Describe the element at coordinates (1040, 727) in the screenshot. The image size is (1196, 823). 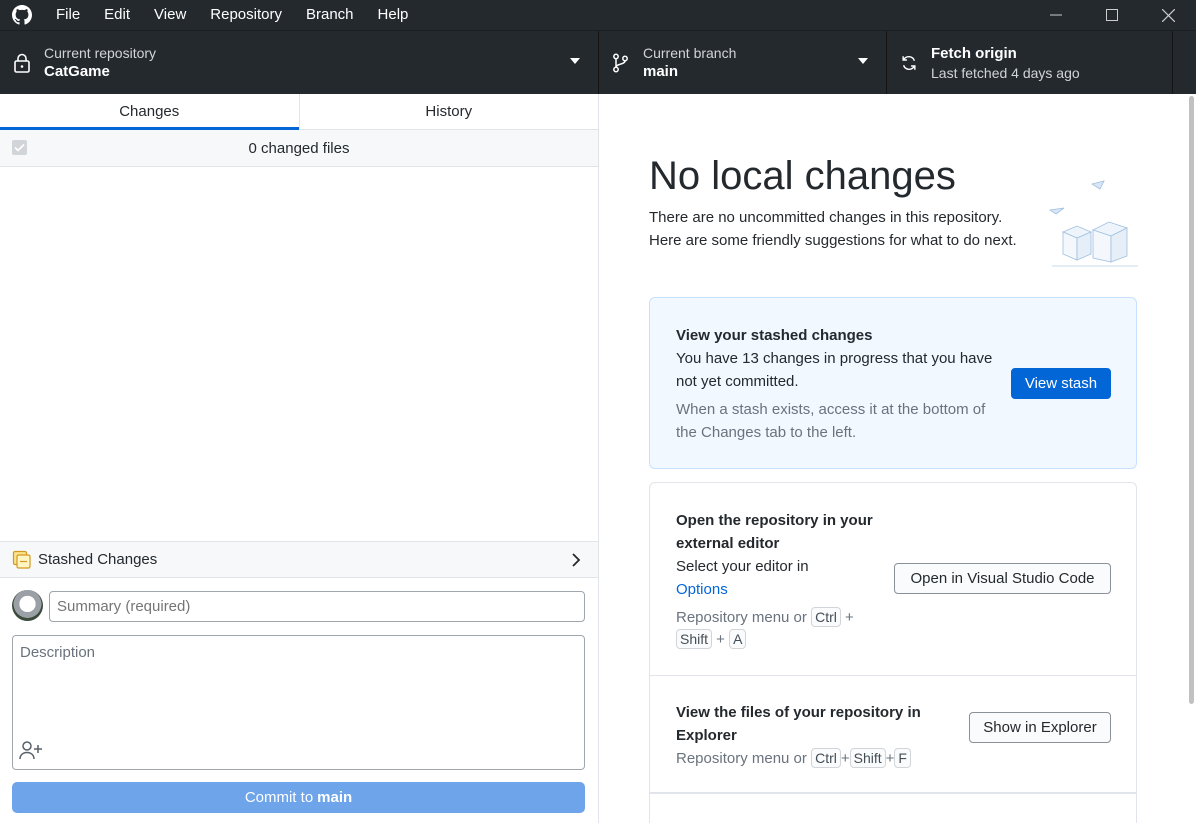
I see `show-in-explorer-button: Show in Explorer` at that location.